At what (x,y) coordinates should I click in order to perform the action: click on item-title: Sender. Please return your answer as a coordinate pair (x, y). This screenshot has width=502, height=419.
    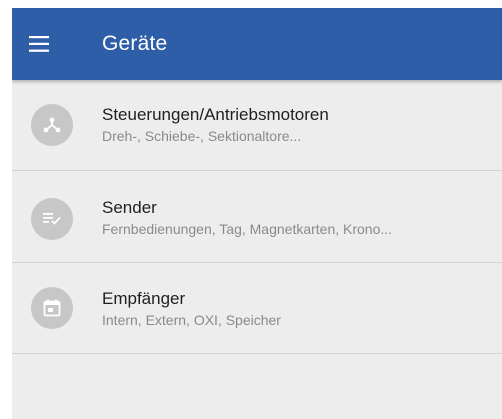
    Looking at the image, I should click on (129, 207).